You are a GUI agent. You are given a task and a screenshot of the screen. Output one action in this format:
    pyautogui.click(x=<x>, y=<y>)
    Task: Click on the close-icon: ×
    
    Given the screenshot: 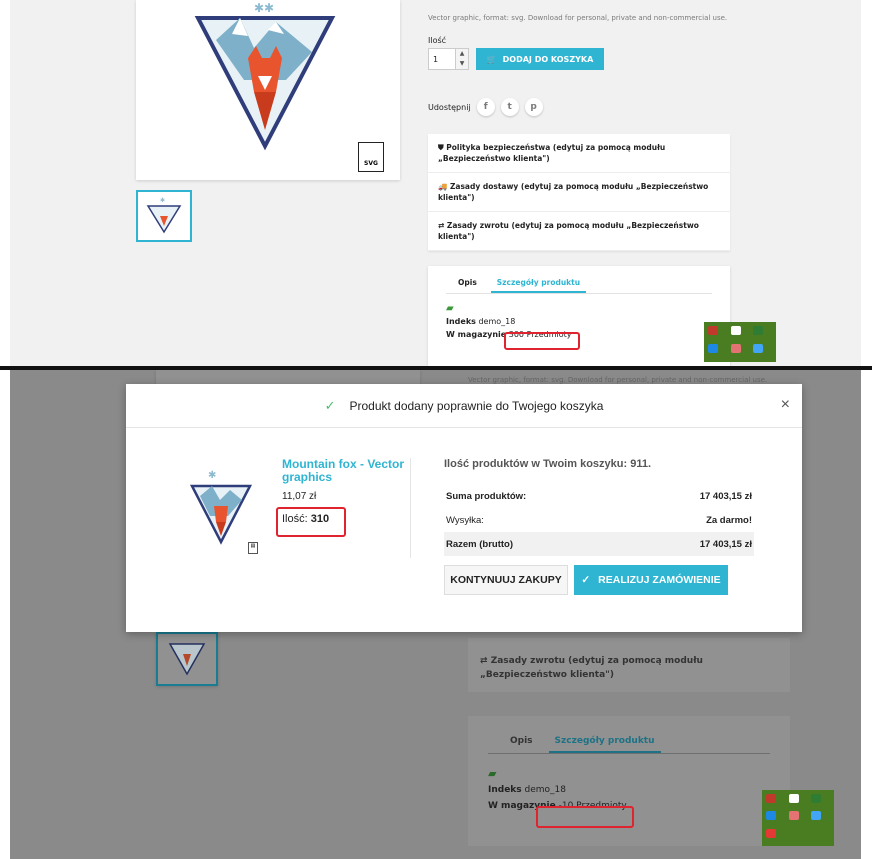 What is the action you would take?
    pyautogui.click(x=785, y=405)
    